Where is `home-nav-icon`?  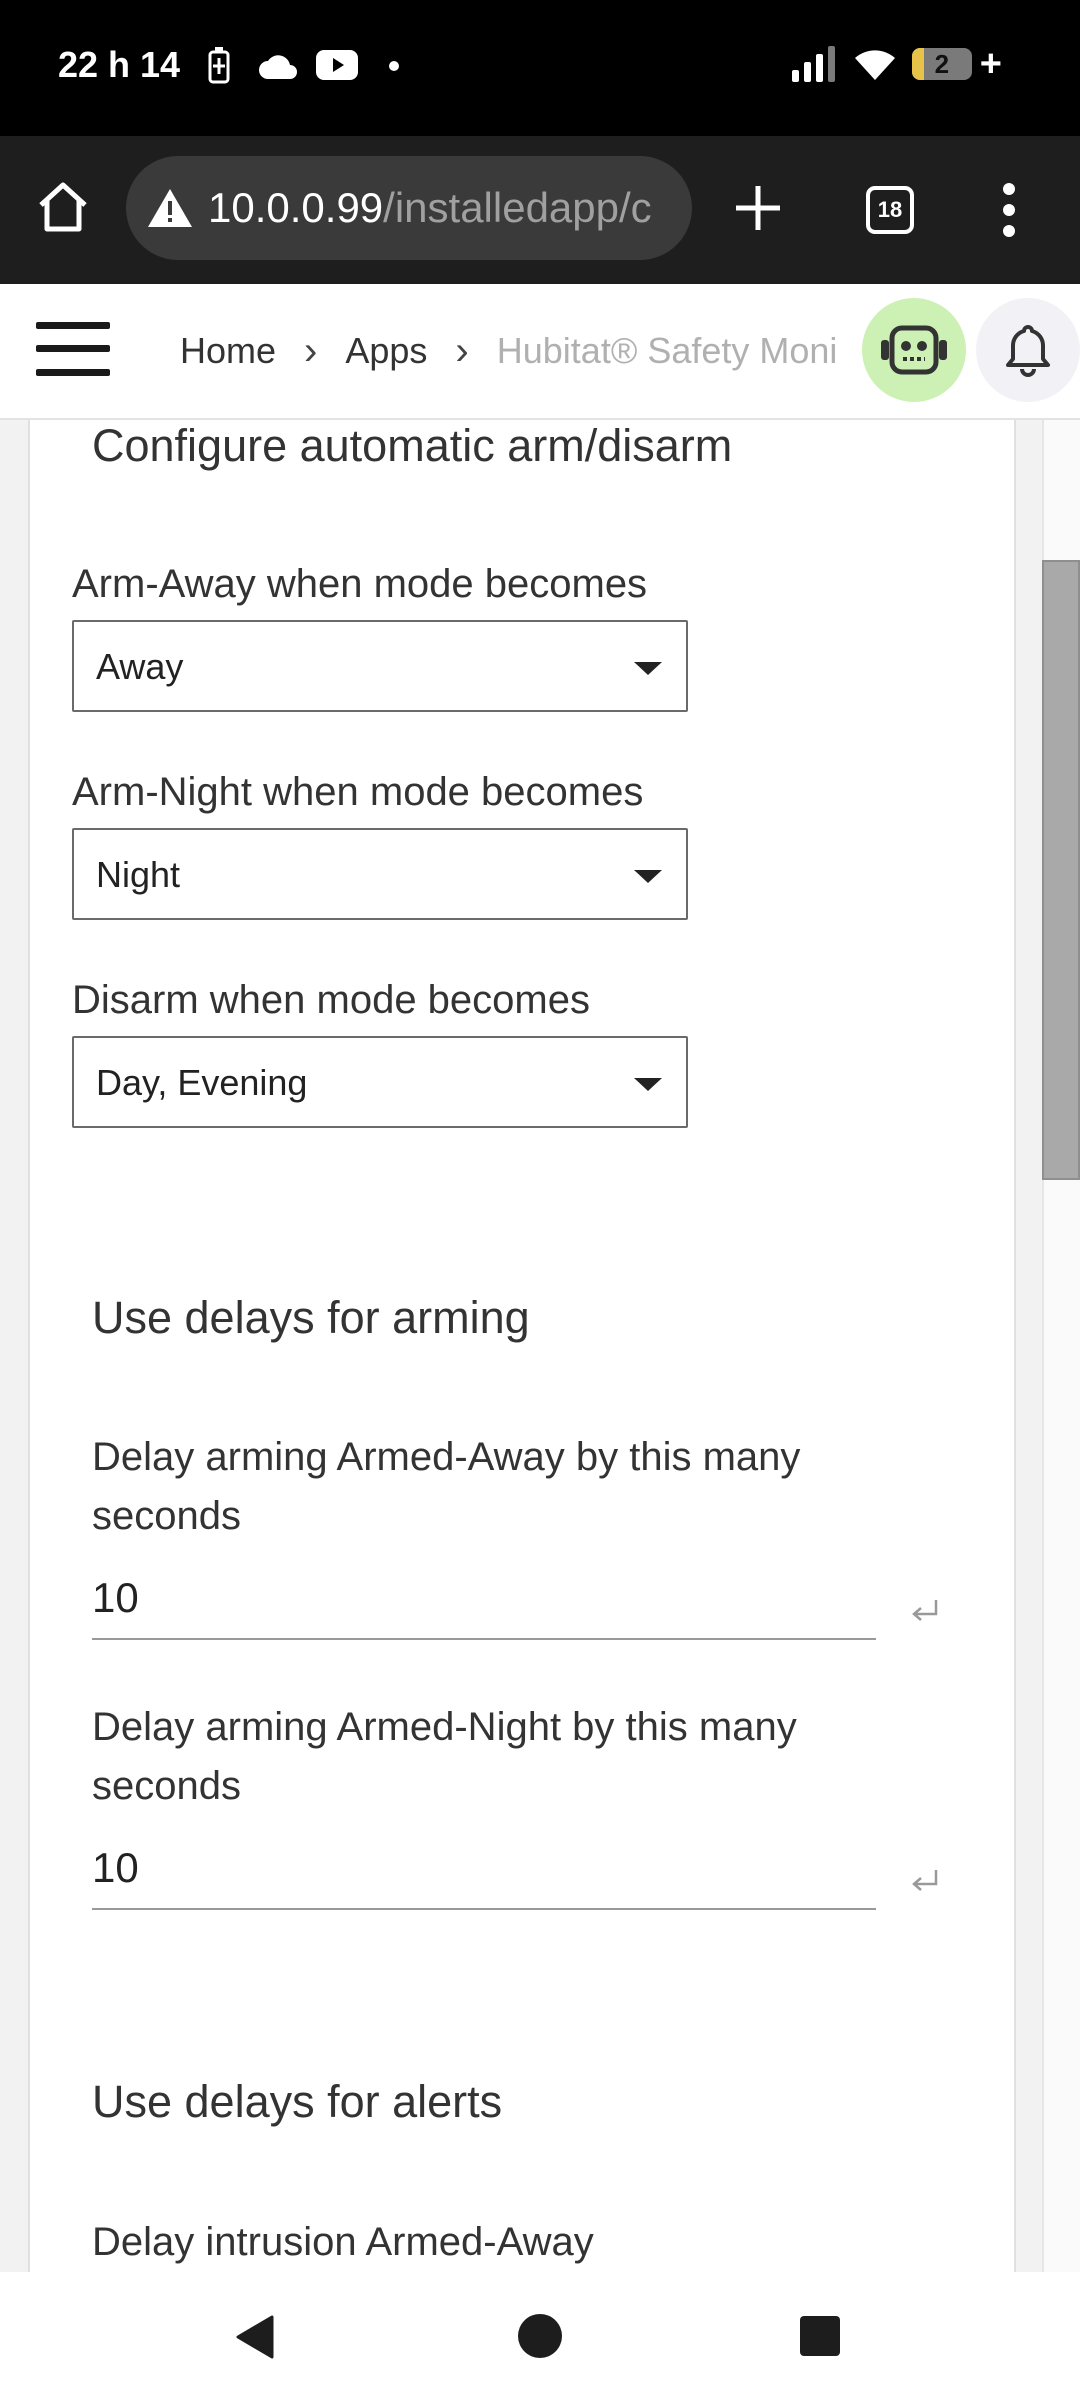
home-nav-icon is located at coordinates (540, 2336).